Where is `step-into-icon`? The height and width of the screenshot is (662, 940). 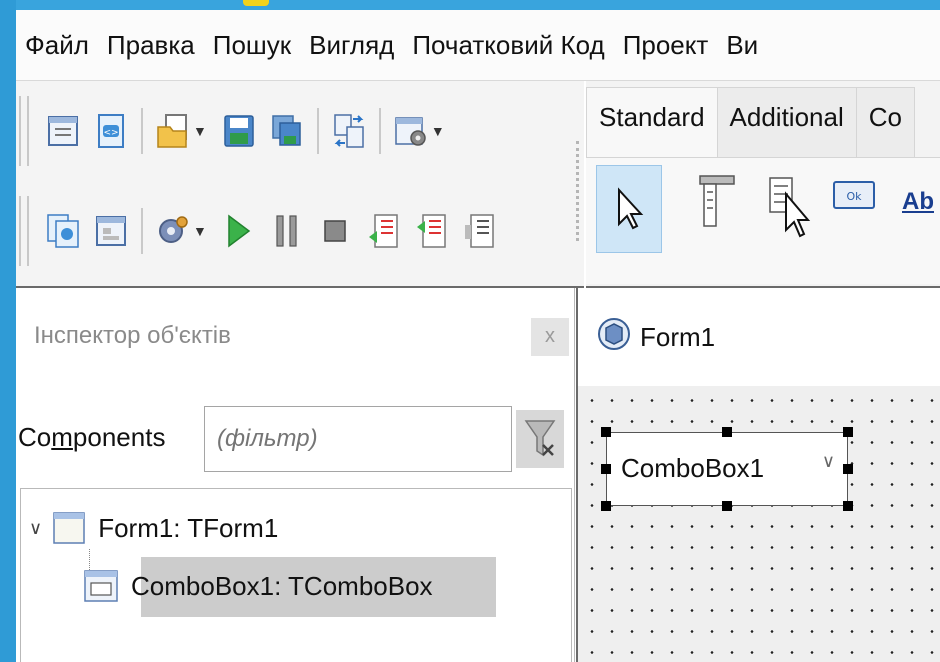 step-into-icon is located at coordinates (383, 231).